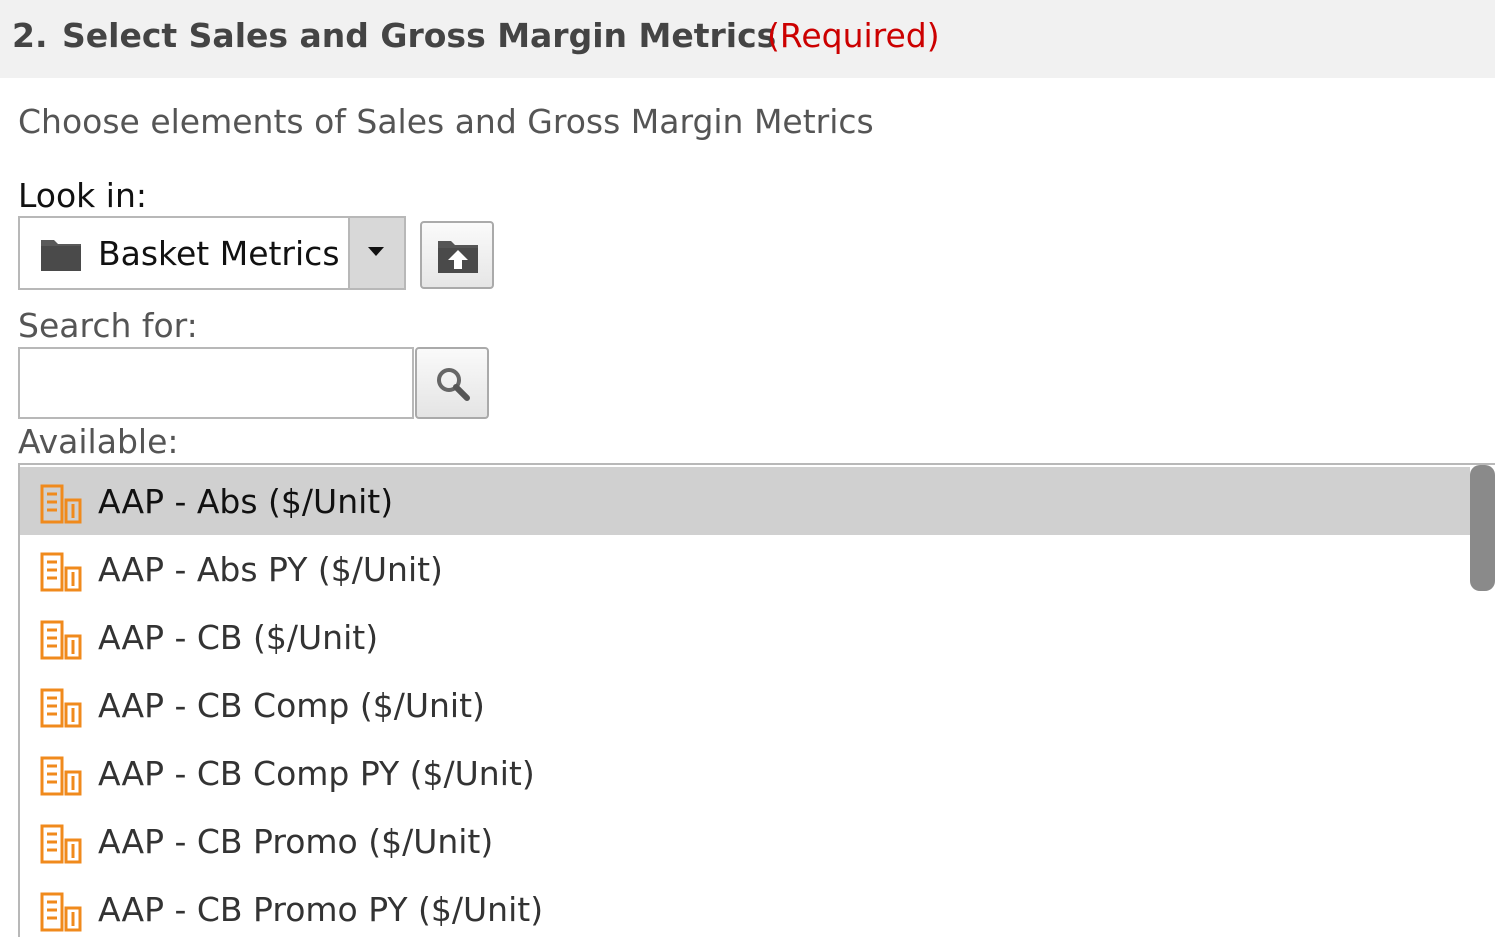 The height and width of the screenshot is (937, 1495). I want to click on list-item-label: AAP - Abs ($/Unit), so click(246, 501).